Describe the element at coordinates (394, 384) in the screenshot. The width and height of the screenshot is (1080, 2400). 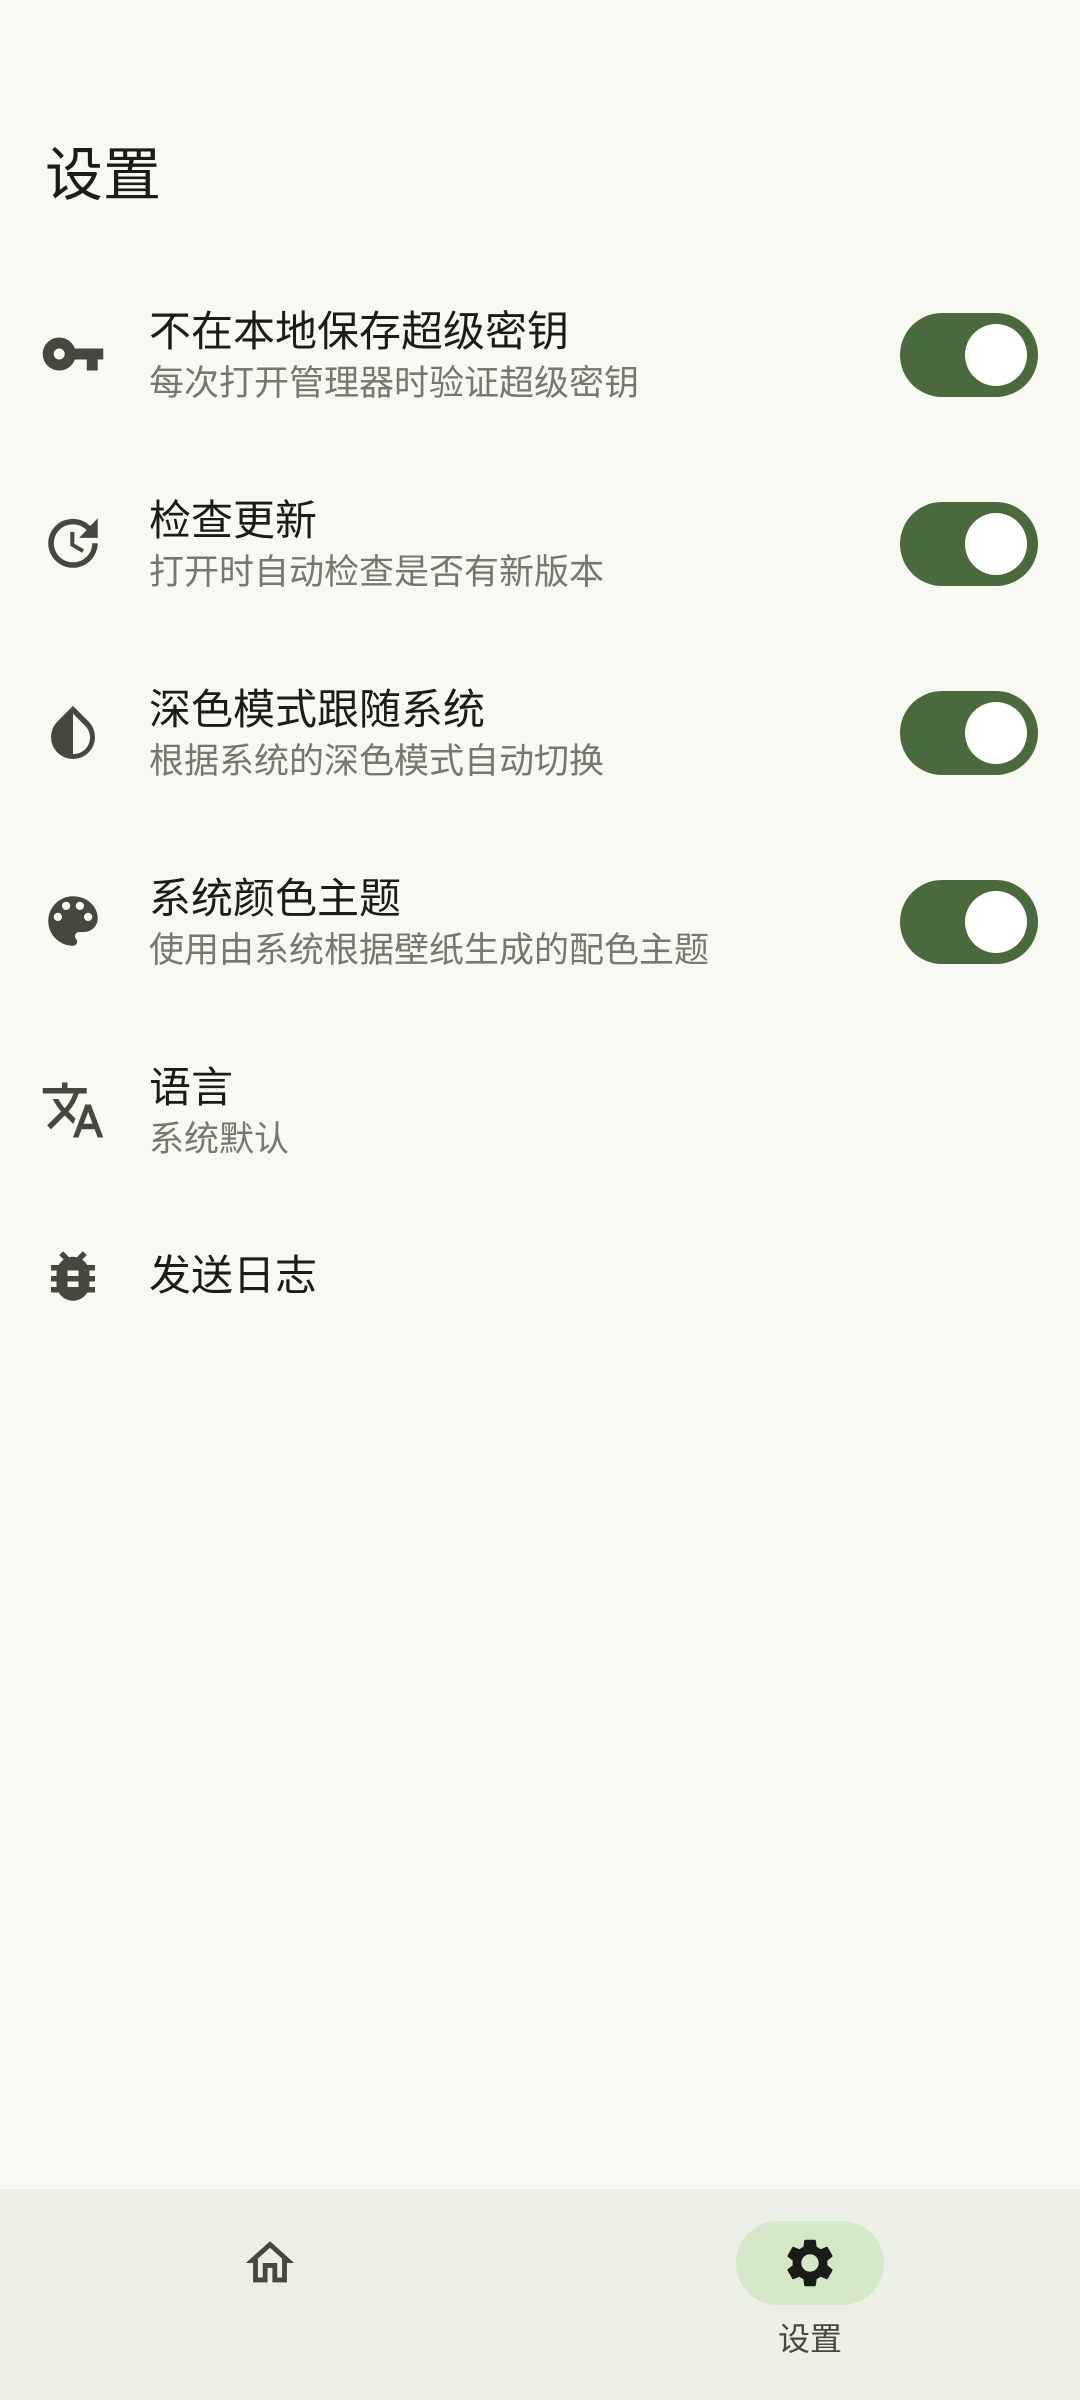
I see `setting-subtitle: 每次打开管理器时验证超级密钥` at that location.